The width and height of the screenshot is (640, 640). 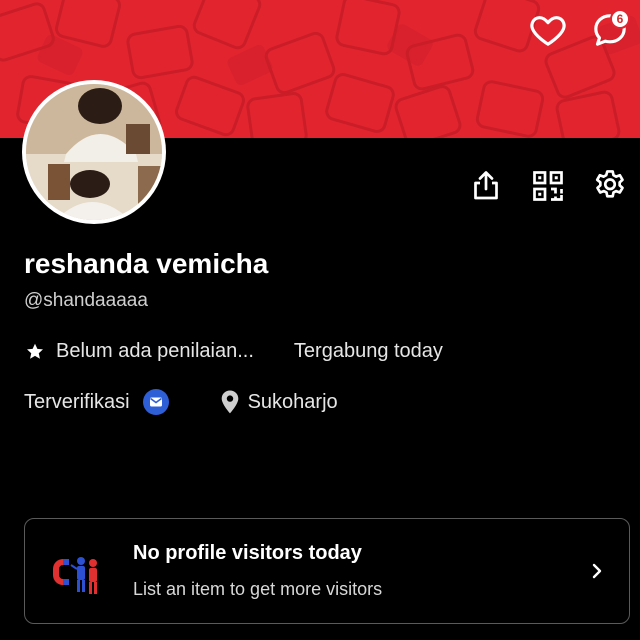 I want to click on username: @shandaaaaa, so click(x=86, y=300).